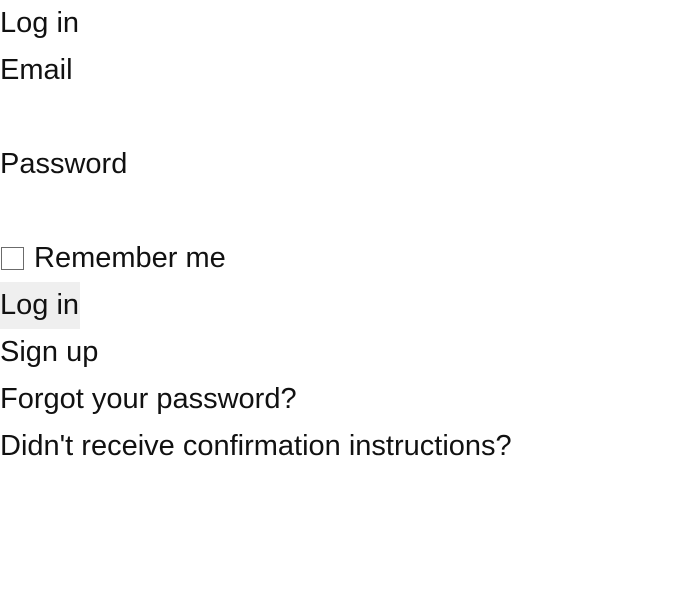 The height and width of the screenshot is (600, 700). Describe the element at coordinates (350, 399) in the screenshot. I see `forgot-password-row: Forgot your password?` at that location.